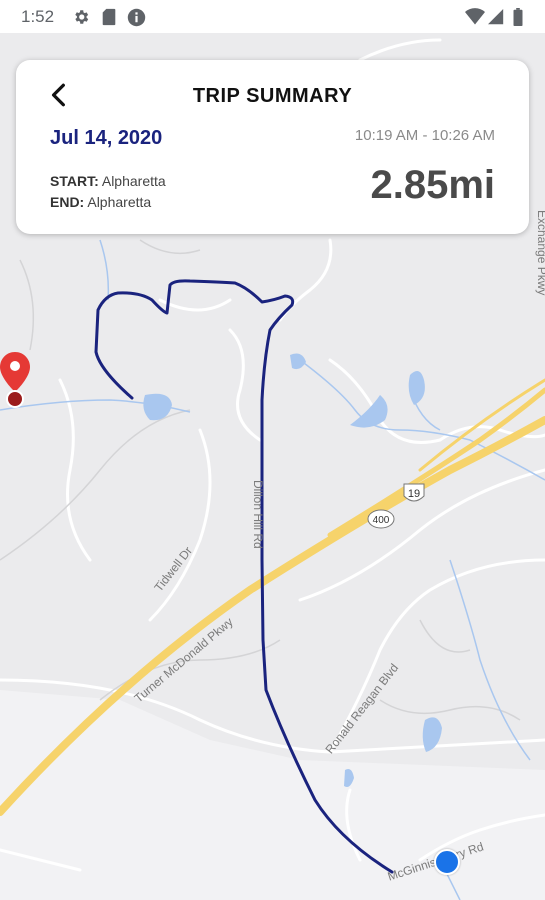 The image size is (545, 900). What do you see at coordinates (424, 135) in the screenshot?
I see `trip-time-range: 10:19 AM - 10:26 AM` at bounding box center [424, 135].